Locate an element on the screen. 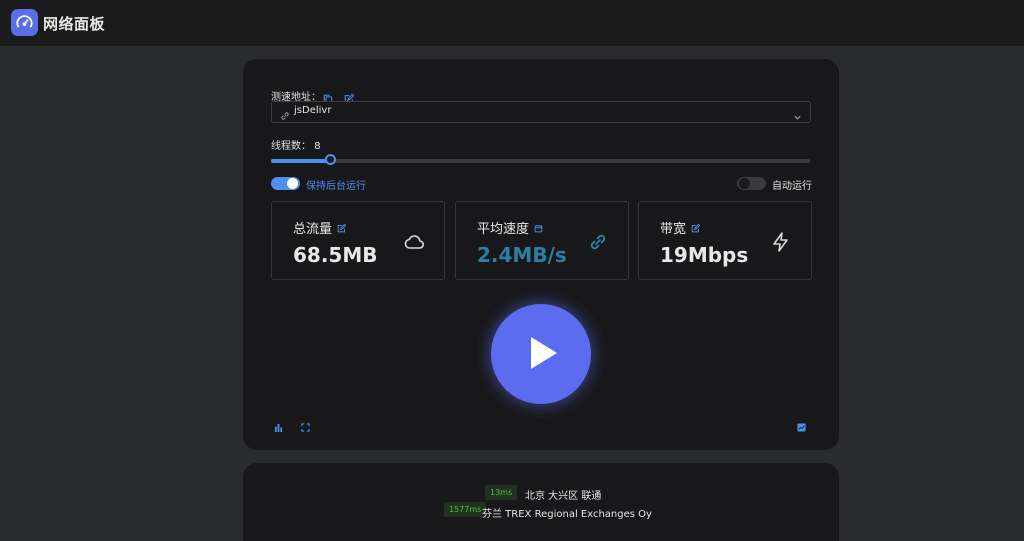 Image resolution: width=1024 pixels, height=541 pixels. fullscreen-icon is located at coordinates (305, 426).